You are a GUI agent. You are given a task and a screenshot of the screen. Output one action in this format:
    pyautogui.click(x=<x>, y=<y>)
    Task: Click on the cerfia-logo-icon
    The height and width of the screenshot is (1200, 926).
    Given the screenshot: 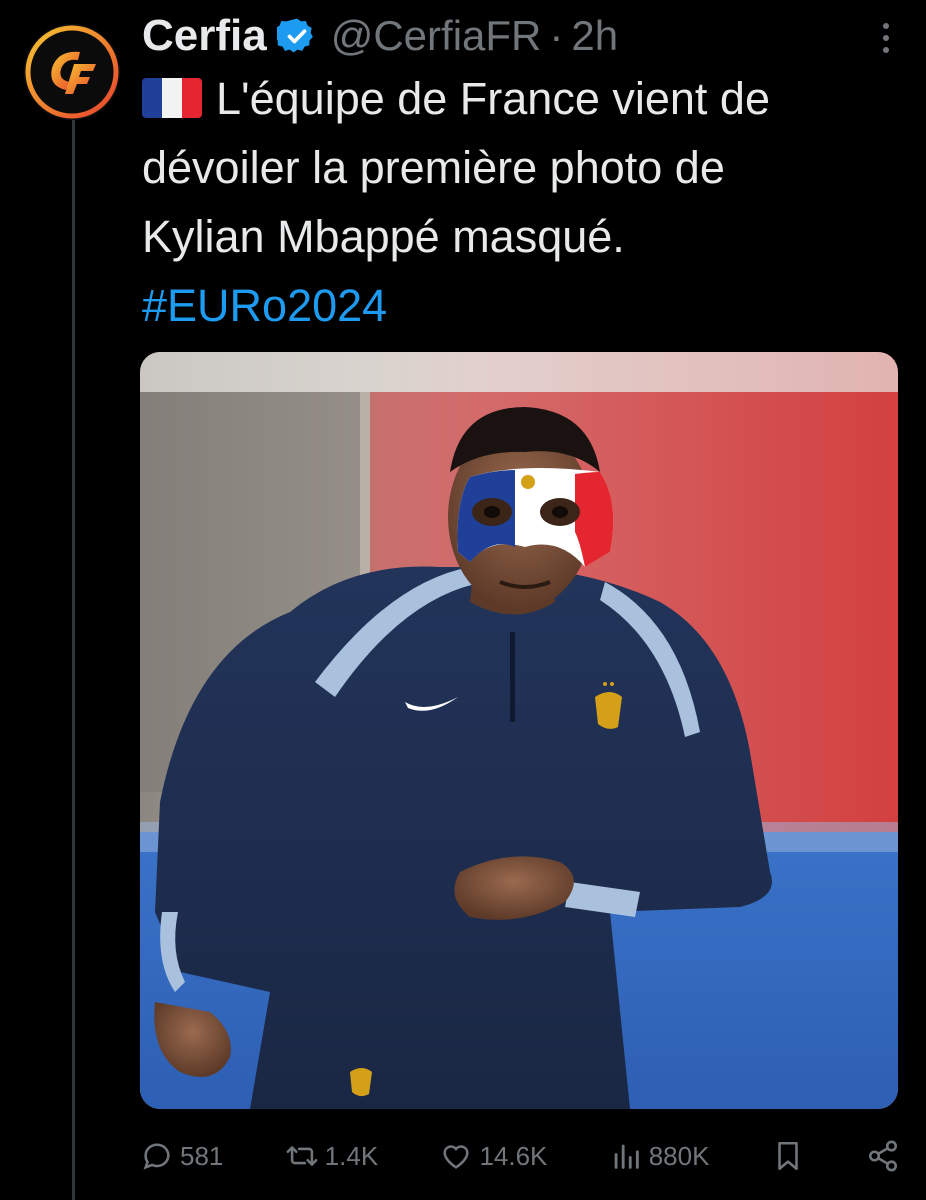 What is the action you would take?
    pyautogui.click(x=72, y=72)
    